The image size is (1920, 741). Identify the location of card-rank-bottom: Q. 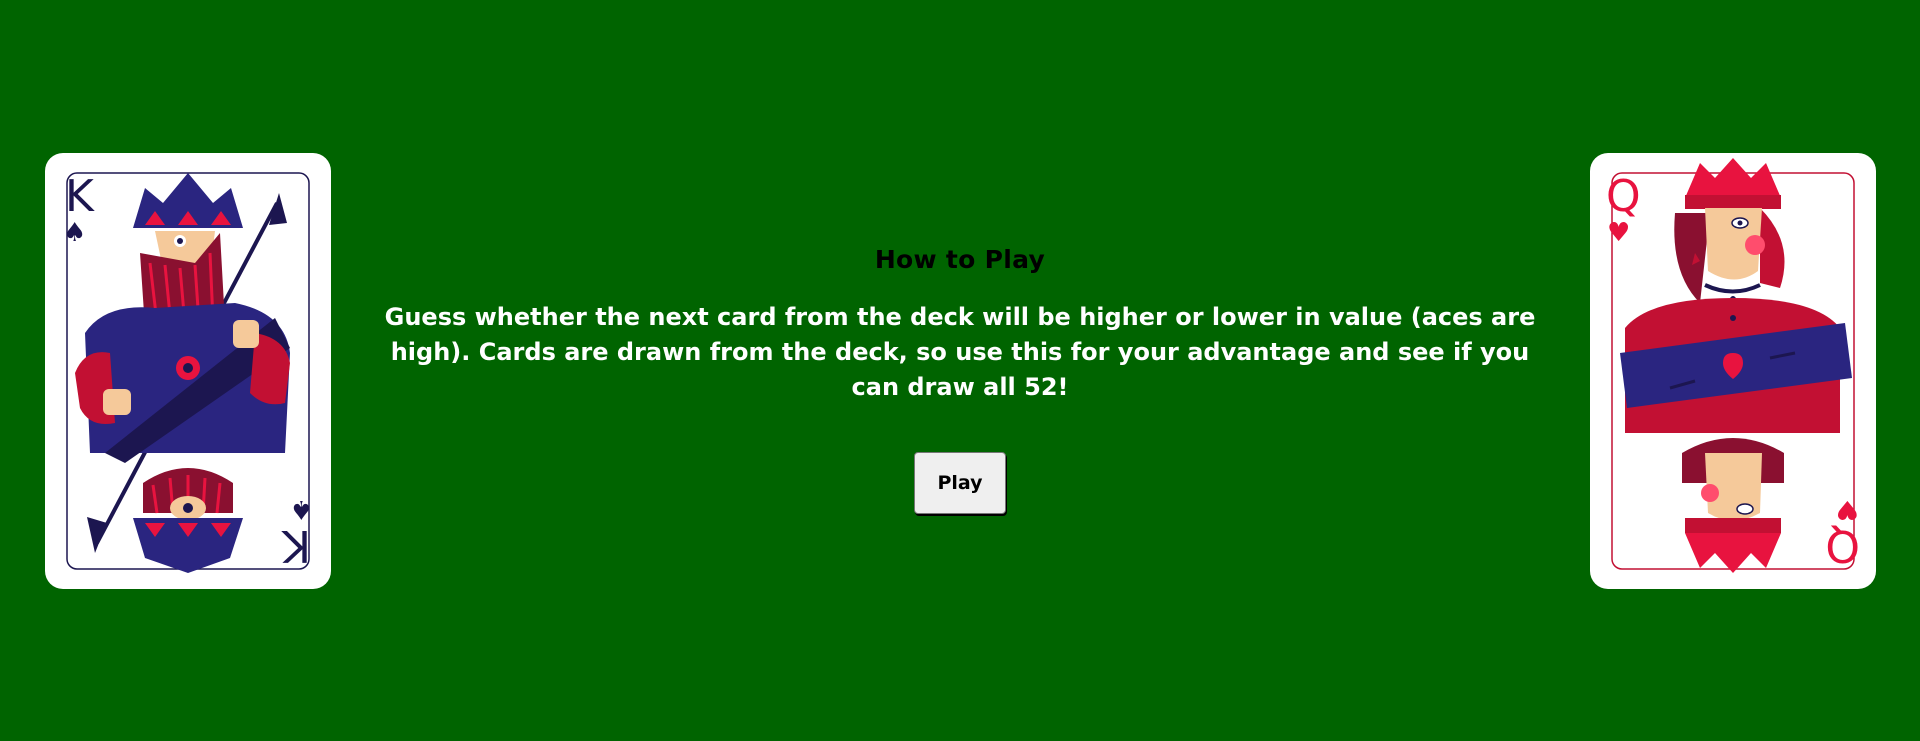
(1842, 545).